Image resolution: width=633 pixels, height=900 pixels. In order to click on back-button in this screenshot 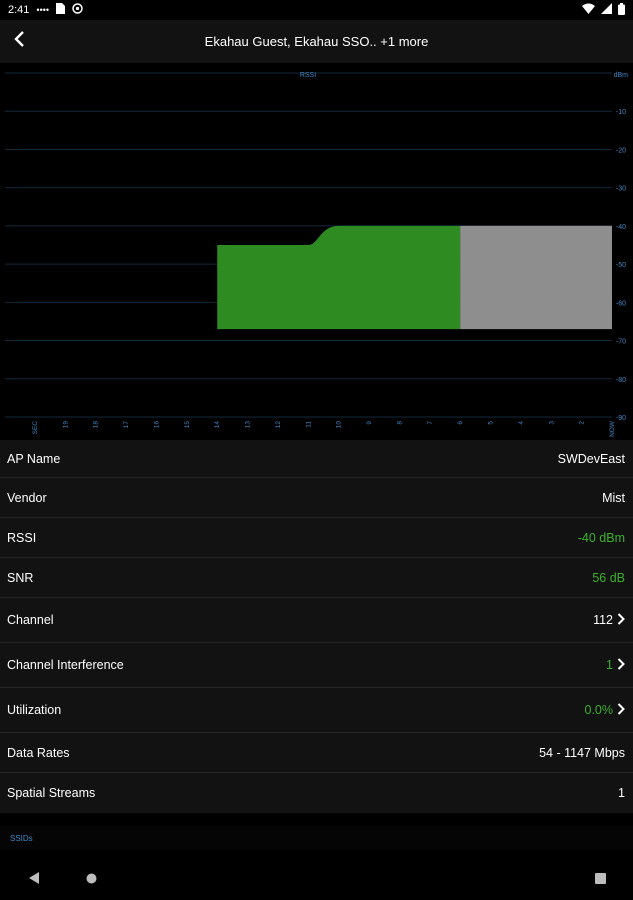, I will do `click(19, 41)`.